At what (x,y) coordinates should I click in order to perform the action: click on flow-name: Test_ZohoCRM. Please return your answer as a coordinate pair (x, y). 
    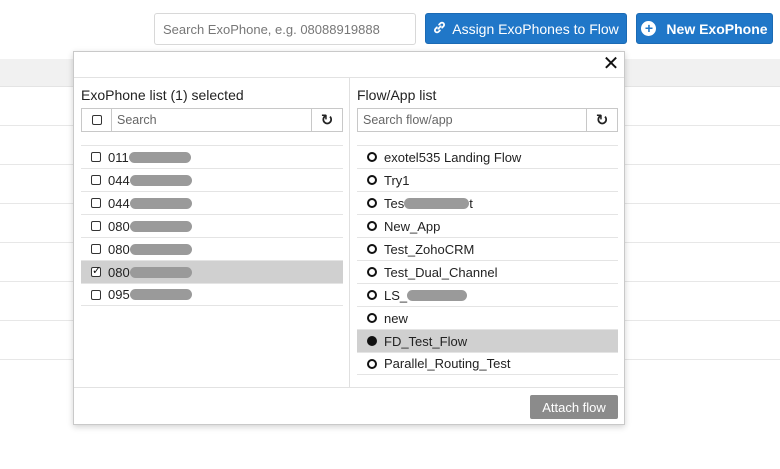
    Looking at the image, I should click on (429, 249).